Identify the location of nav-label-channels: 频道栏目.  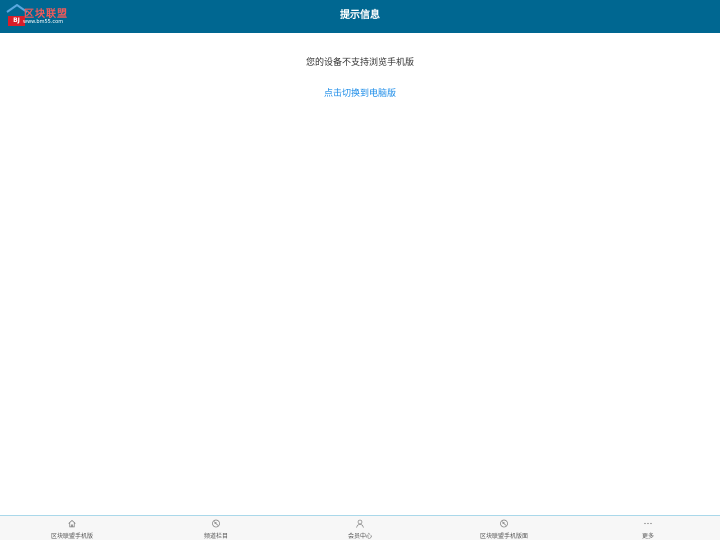
(215, 536).